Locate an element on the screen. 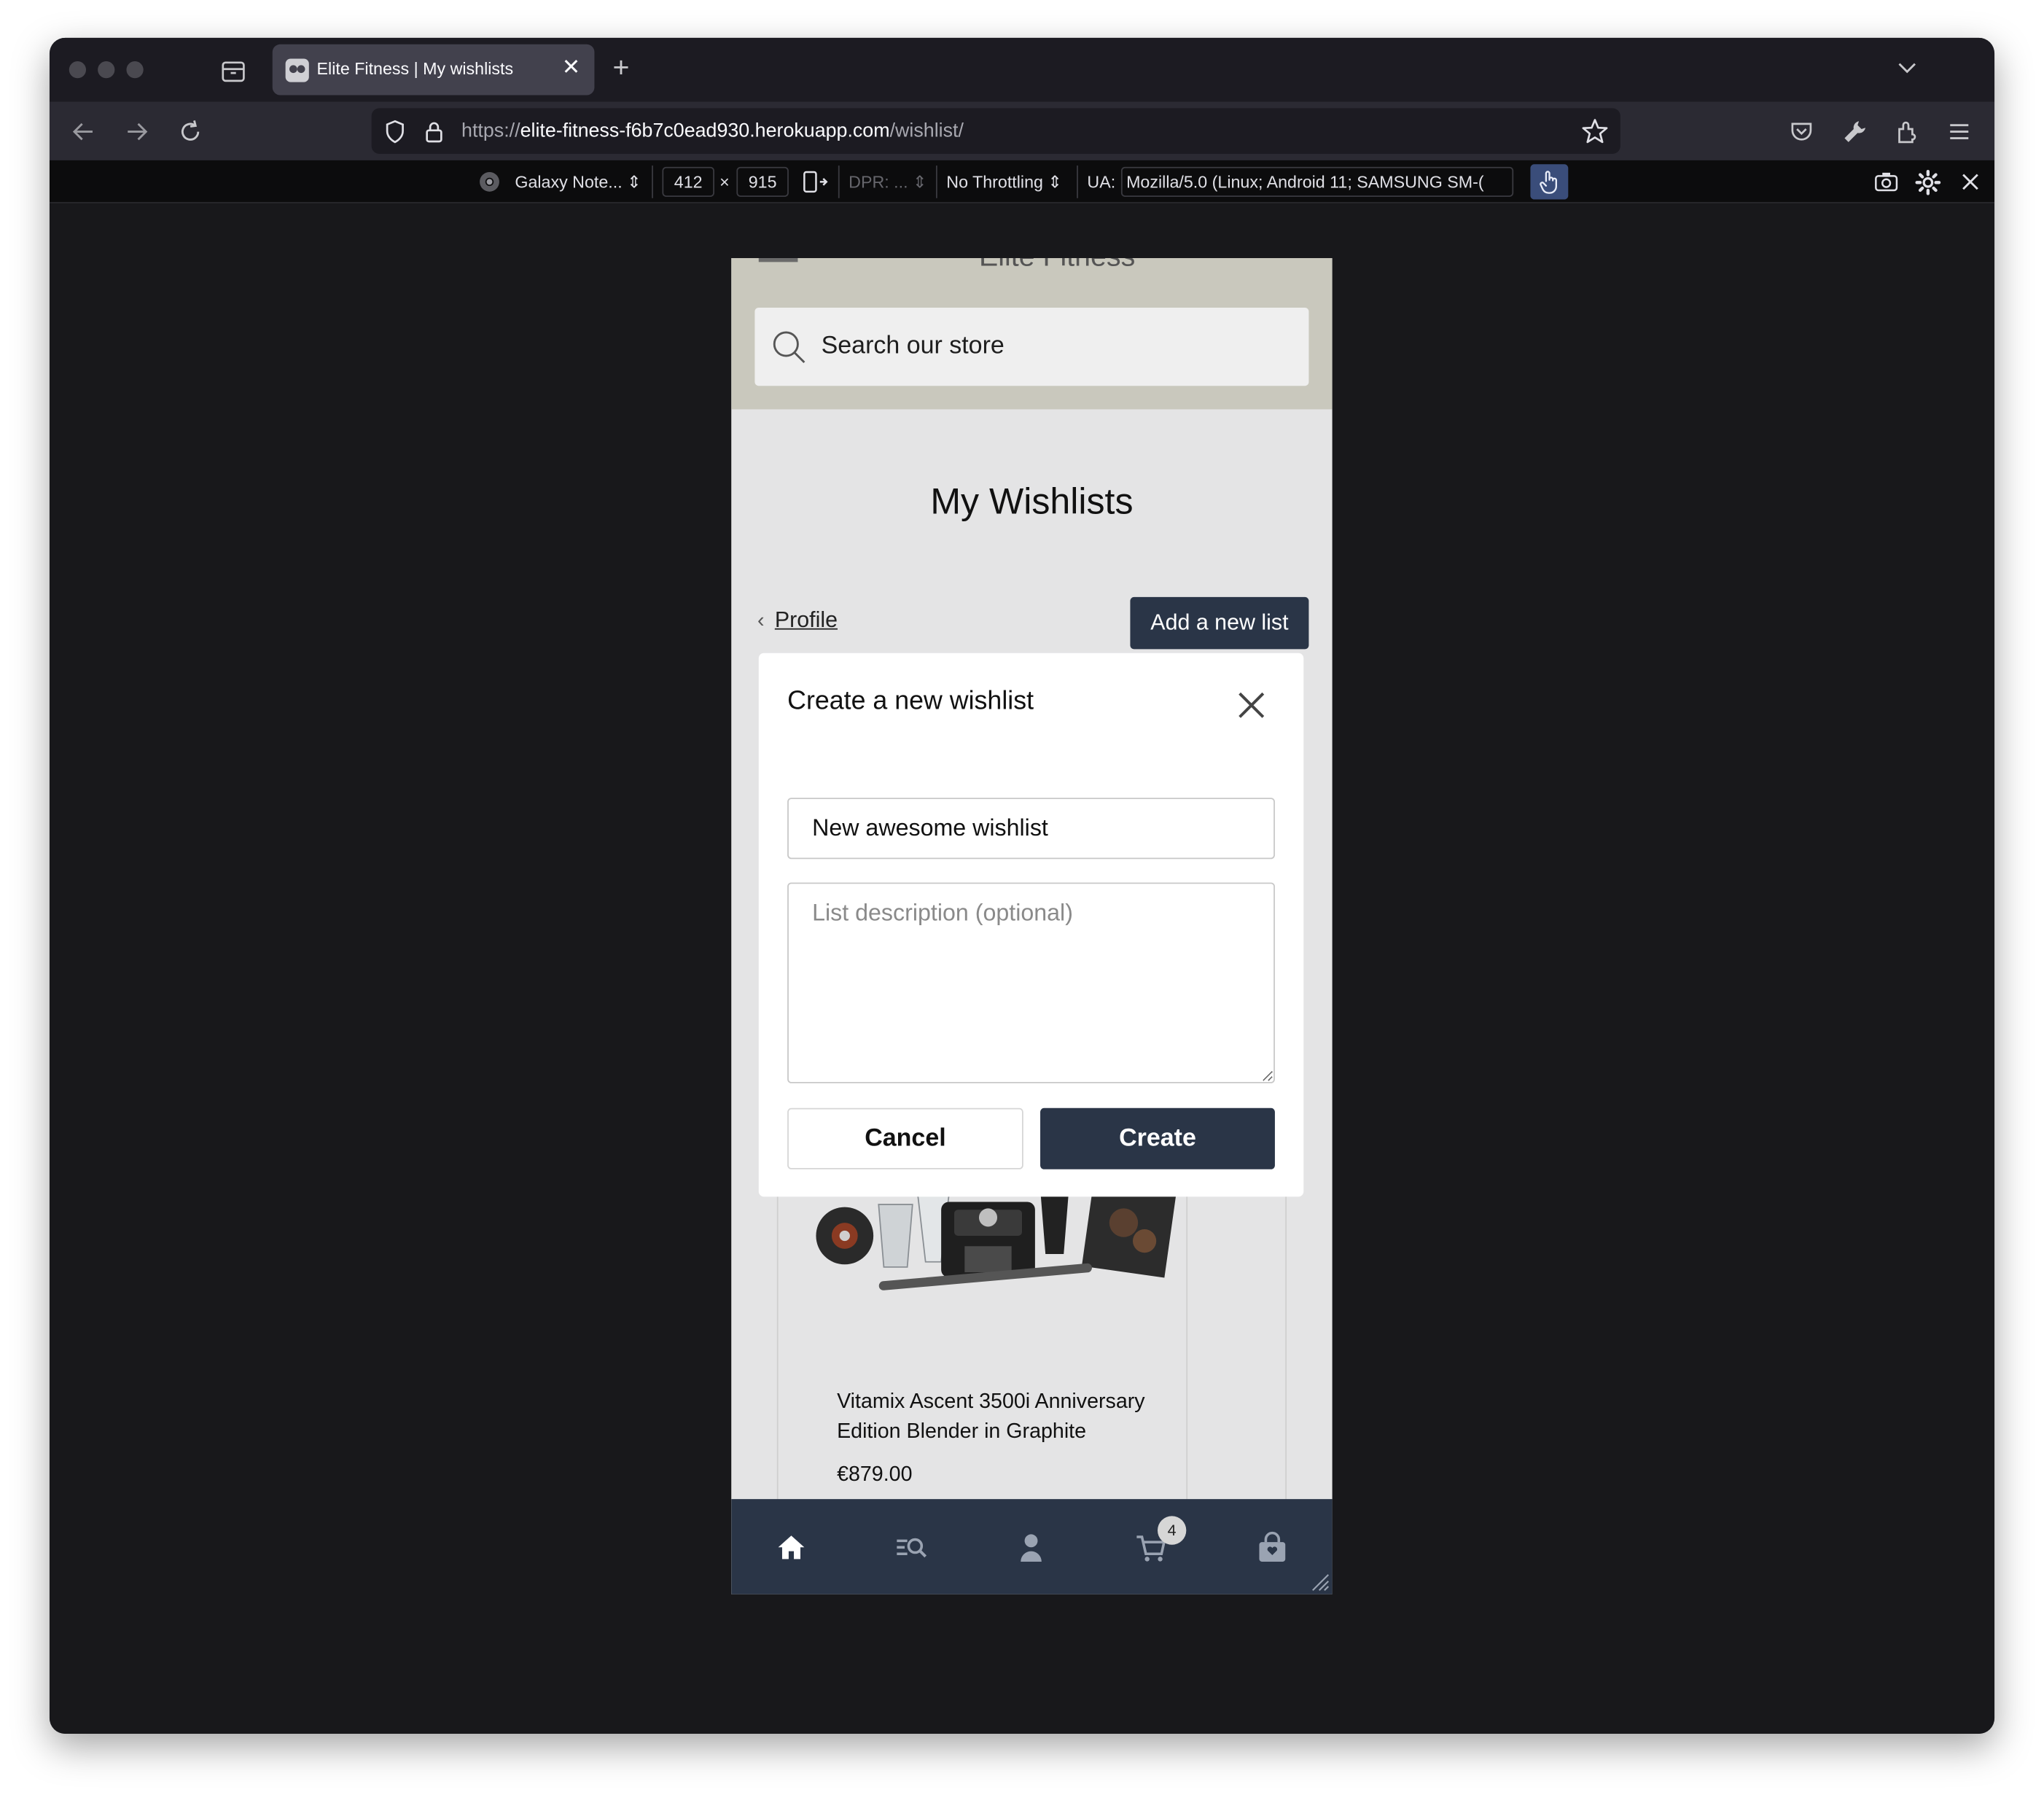  chevron-left-icon: ‹ is located at coordinates (761, 621).